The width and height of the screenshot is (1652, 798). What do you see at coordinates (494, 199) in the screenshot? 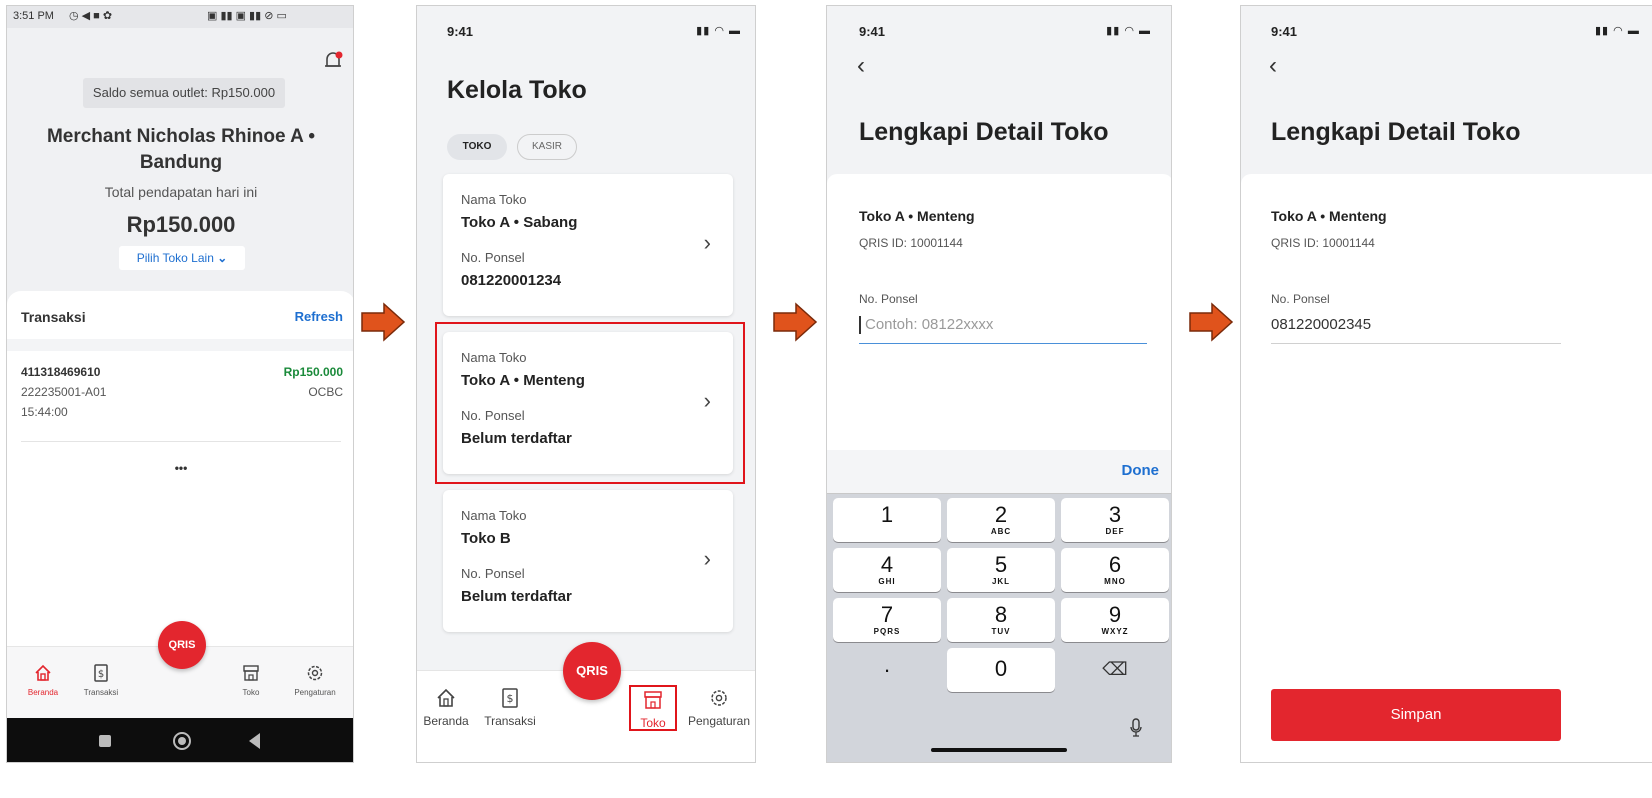
I see `store-name-label: Nama Toko` at bounding box center [494, 199].